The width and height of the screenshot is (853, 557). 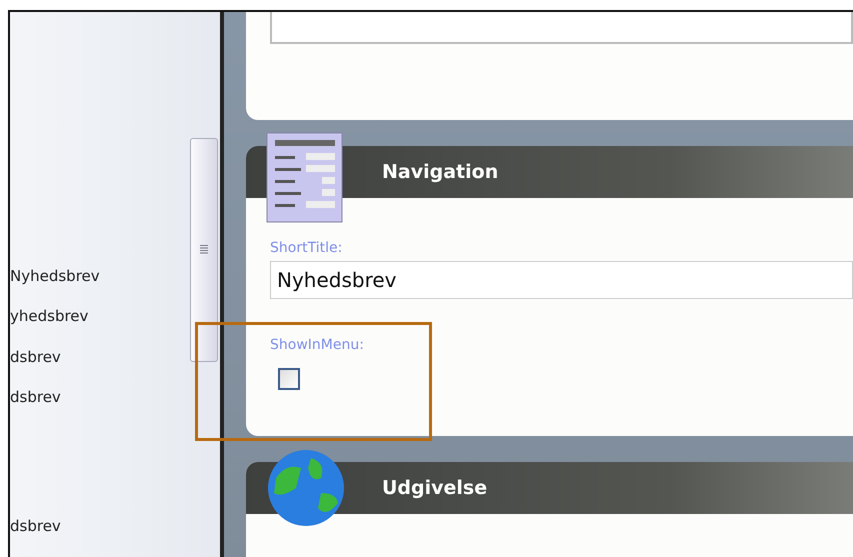 What do you see at coordinates (305, 178) in the screenshot?
I see `form-document-icon` at bounding box center [305, 178].